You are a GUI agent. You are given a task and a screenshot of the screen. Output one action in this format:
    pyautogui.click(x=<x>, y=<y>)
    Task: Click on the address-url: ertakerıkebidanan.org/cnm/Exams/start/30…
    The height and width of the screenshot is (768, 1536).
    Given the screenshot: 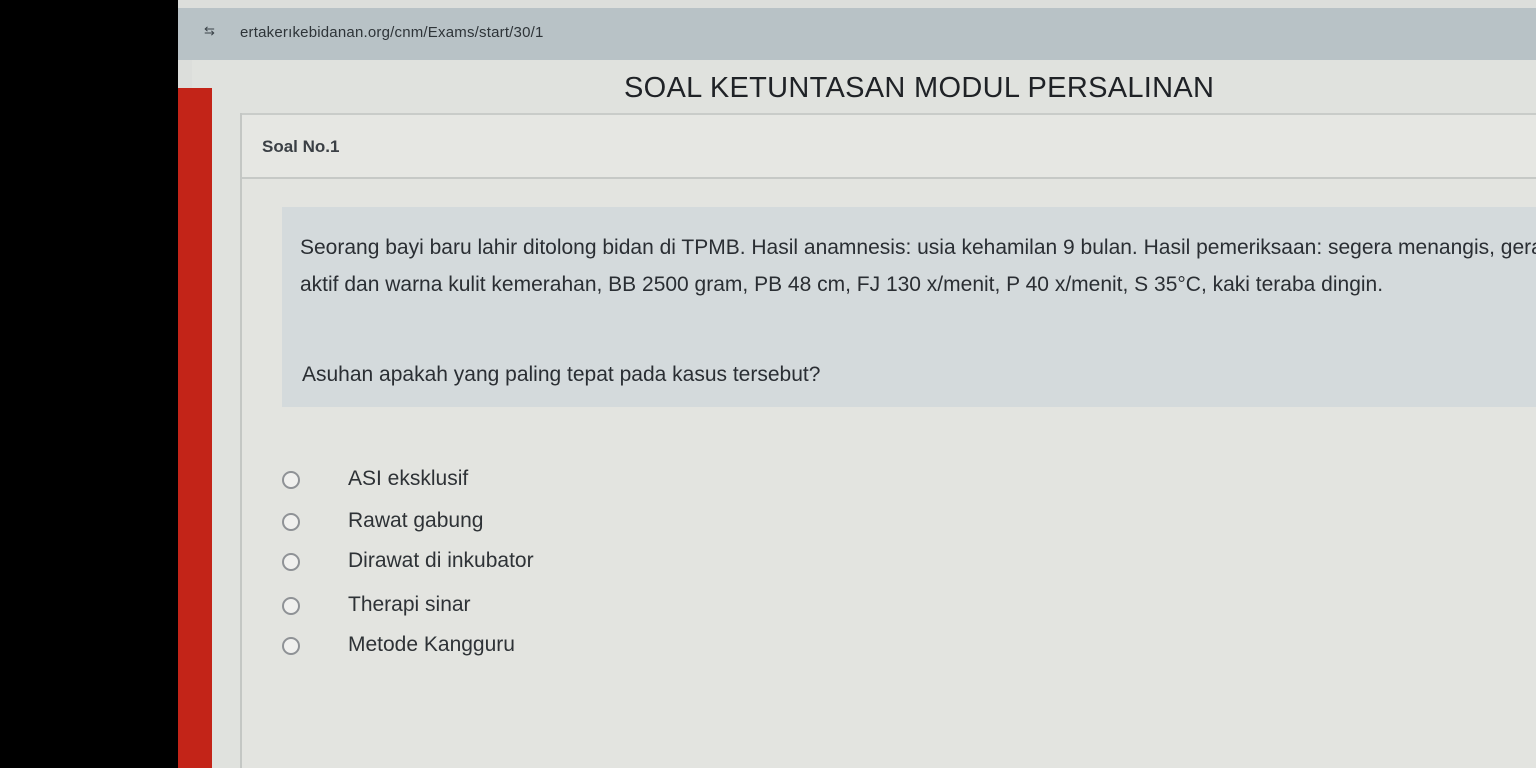 What is the action you would take?
    pyautogui.click(x=392, y=32)
    